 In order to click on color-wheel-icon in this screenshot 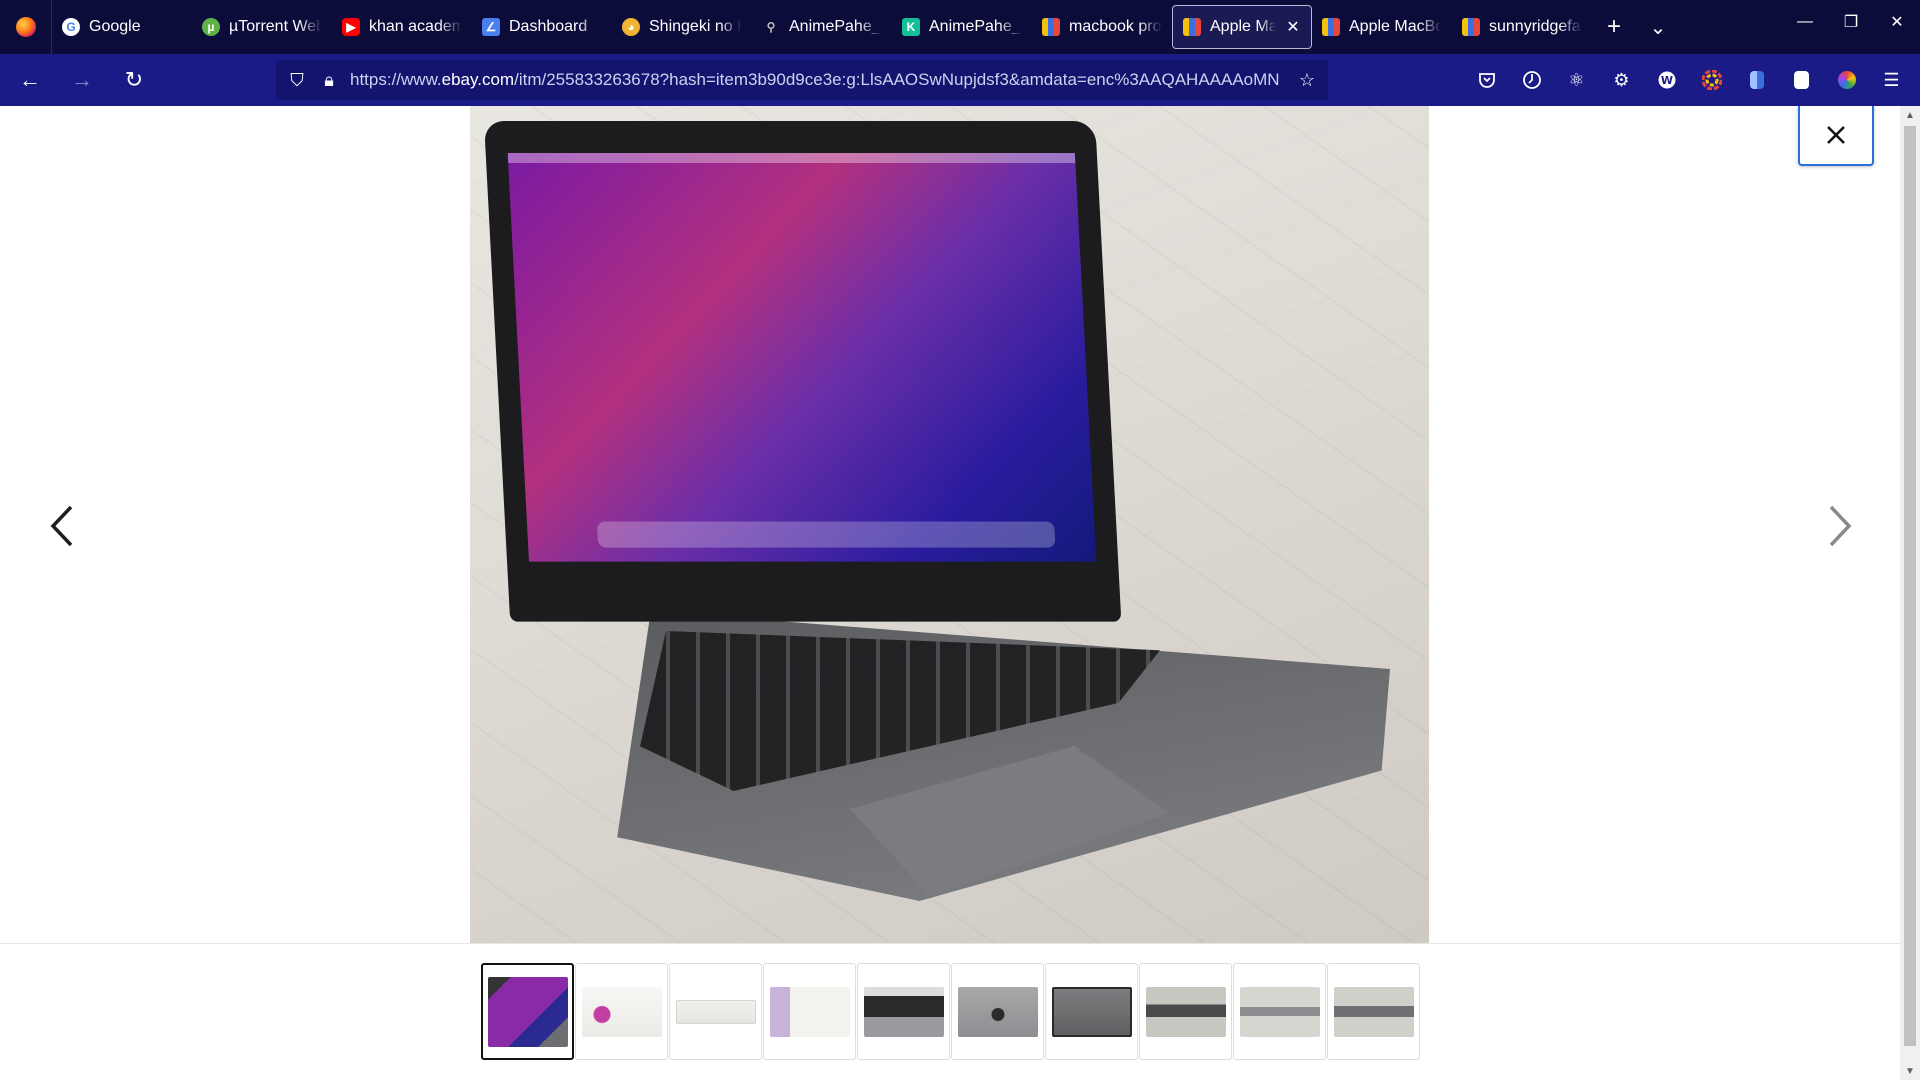, I will do `click(1711, 80)`.